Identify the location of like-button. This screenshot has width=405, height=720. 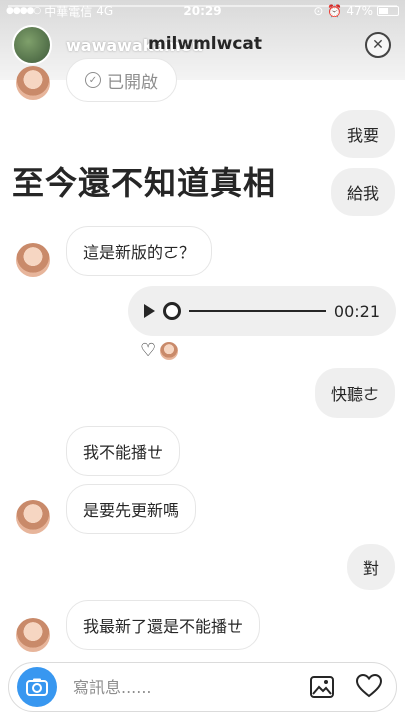
(369, 687).